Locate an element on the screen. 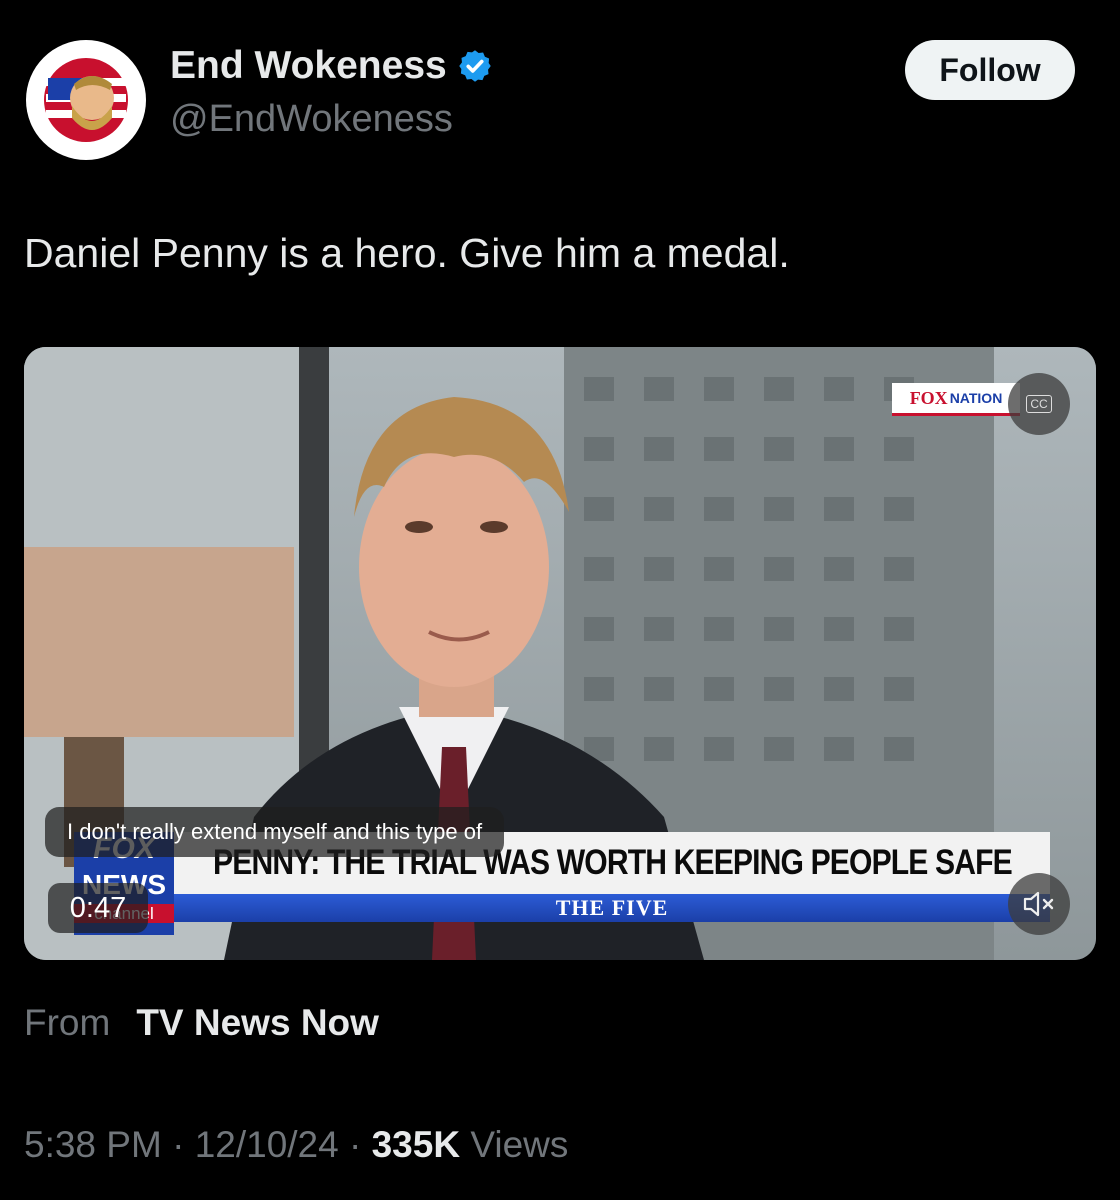  show-name-bar: THE FIVE is located at coordinates (612, 908).